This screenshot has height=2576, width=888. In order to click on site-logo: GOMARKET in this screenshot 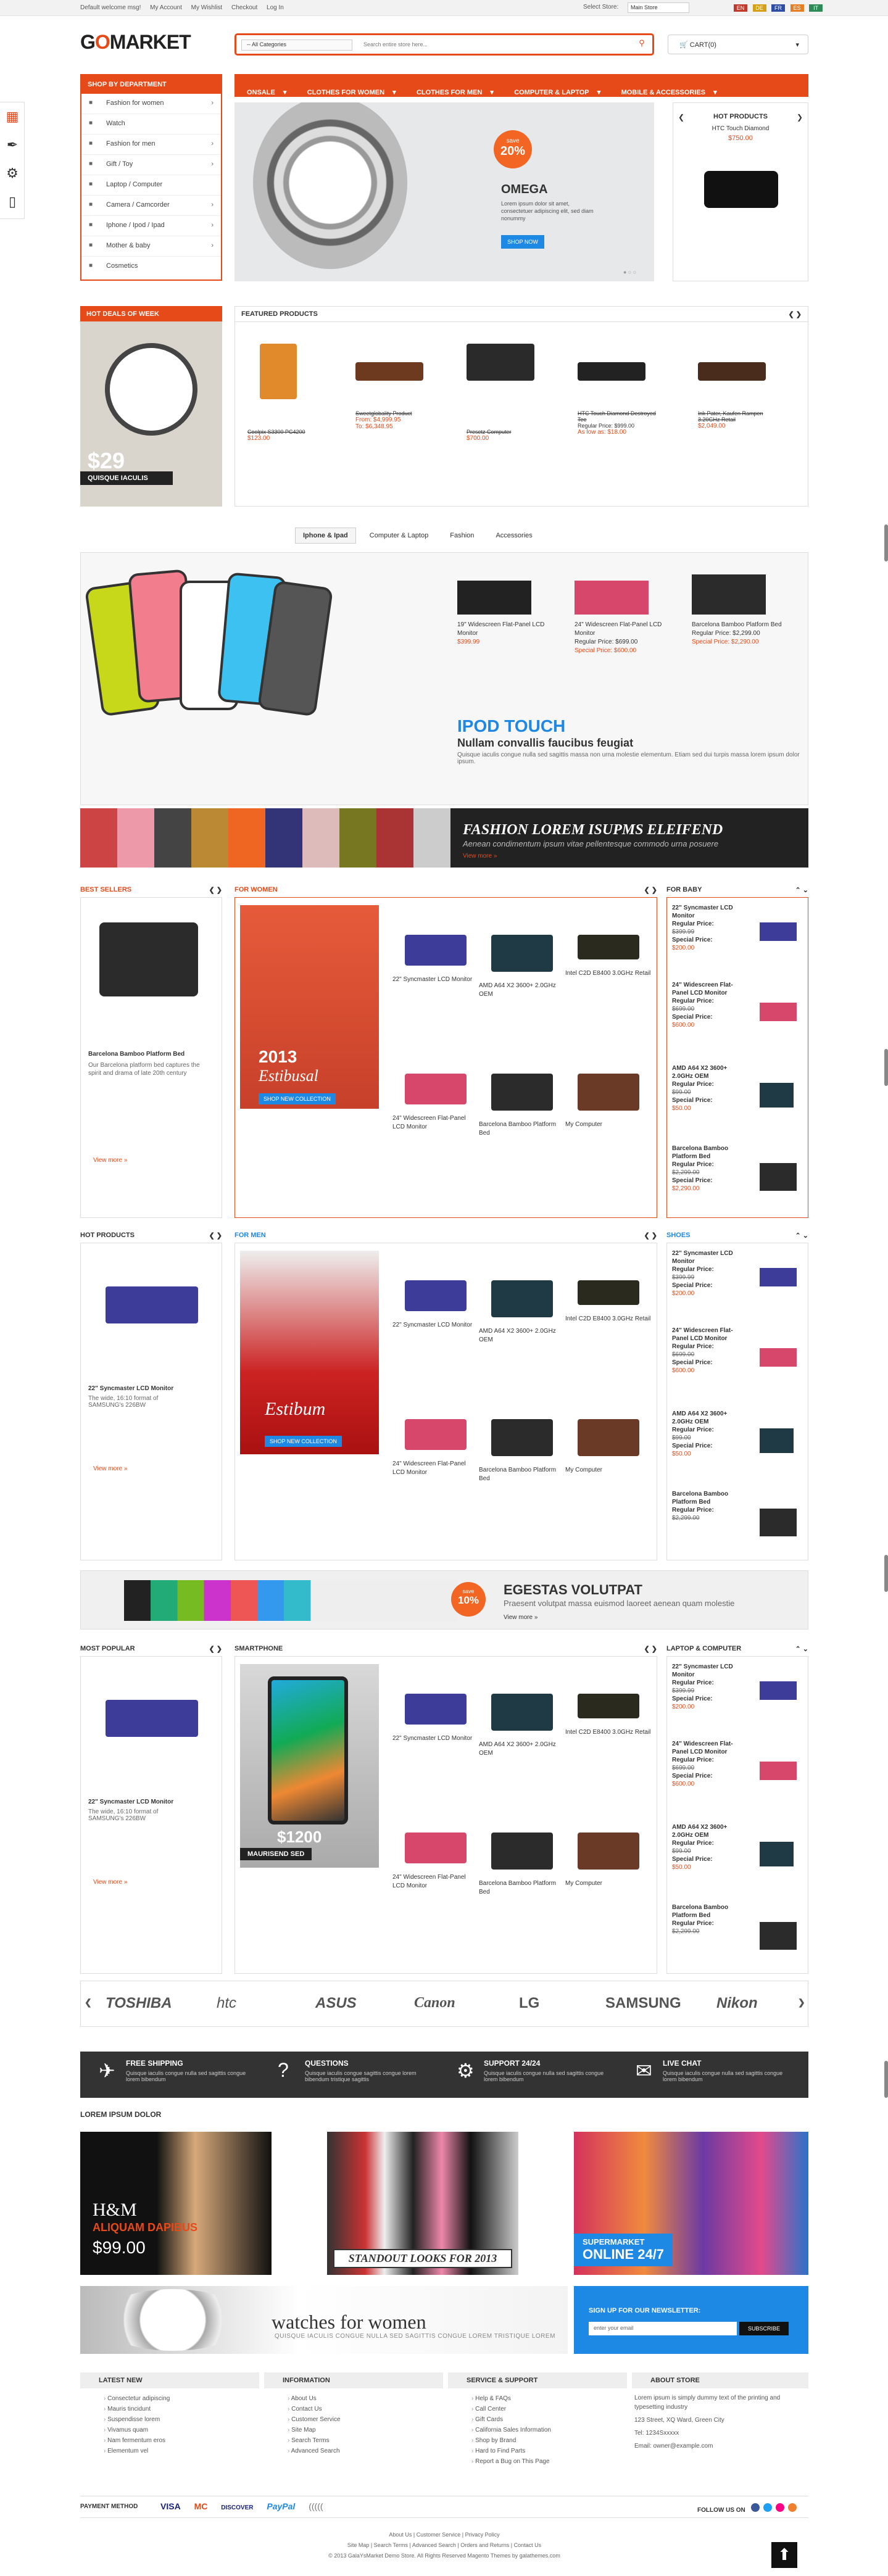, I will do `click(135, 42)`.